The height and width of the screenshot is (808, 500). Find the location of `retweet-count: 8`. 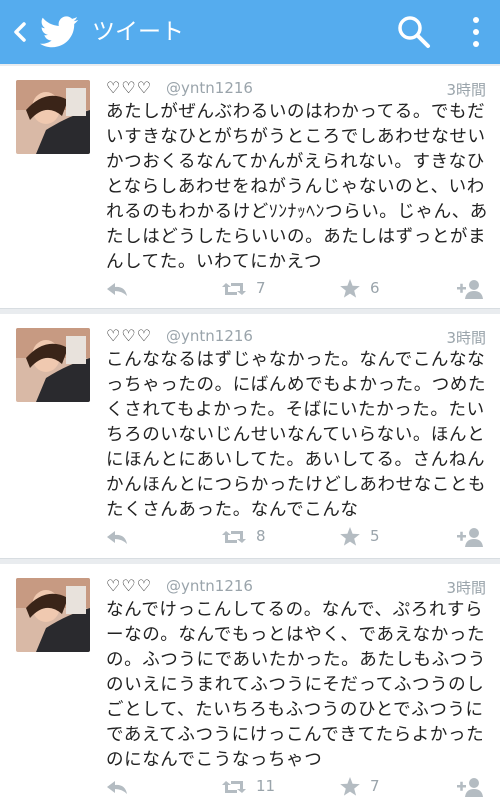

retweet-count: 8 is located at coordinates (261, 536).